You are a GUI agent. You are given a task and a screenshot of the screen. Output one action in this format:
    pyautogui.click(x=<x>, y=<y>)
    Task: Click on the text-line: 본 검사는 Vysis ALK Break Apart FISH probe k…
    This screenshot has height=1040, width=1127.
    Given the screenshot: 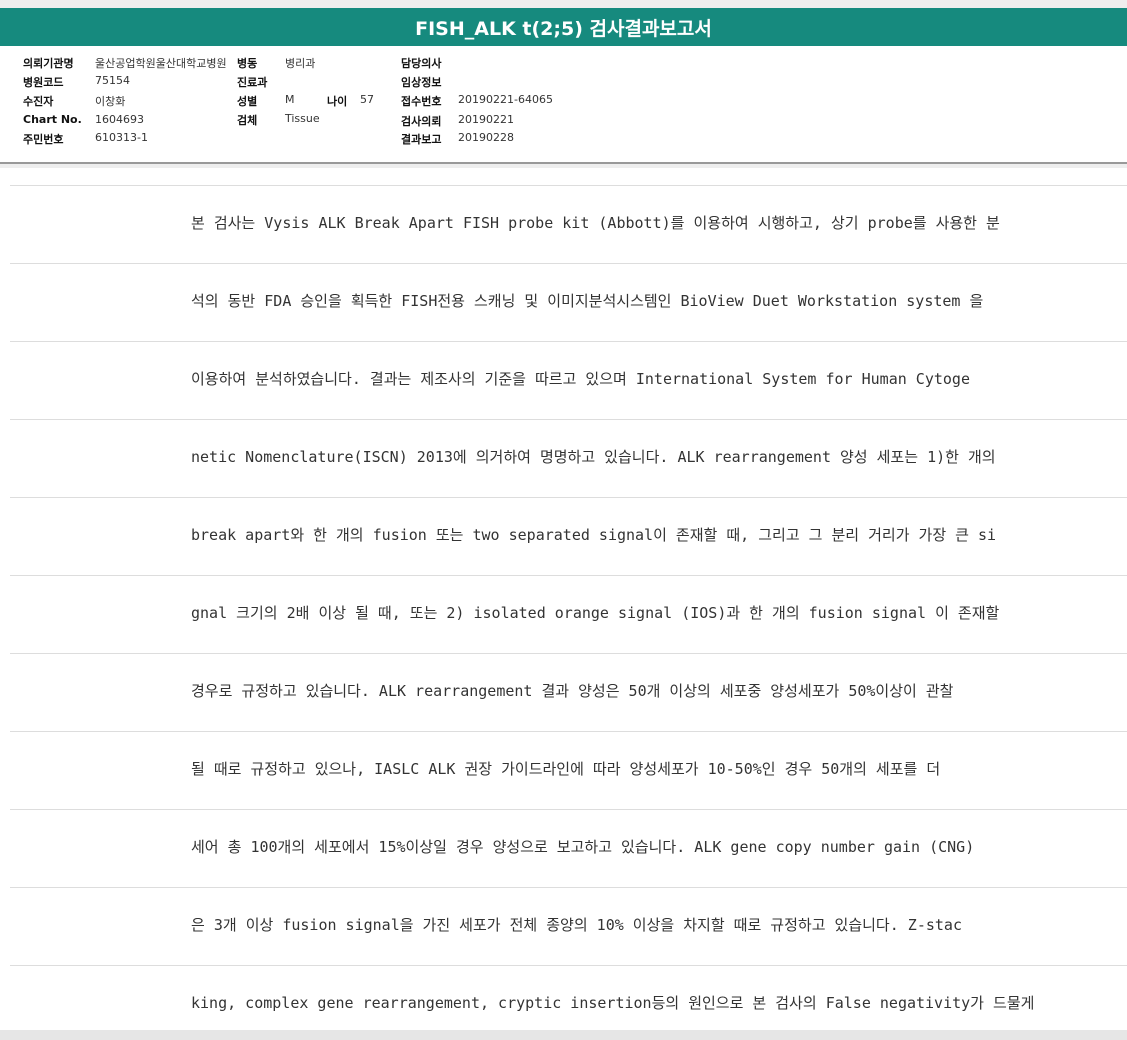 What is the action you would take?
    pyautogui.click(x=595, y=223)
    